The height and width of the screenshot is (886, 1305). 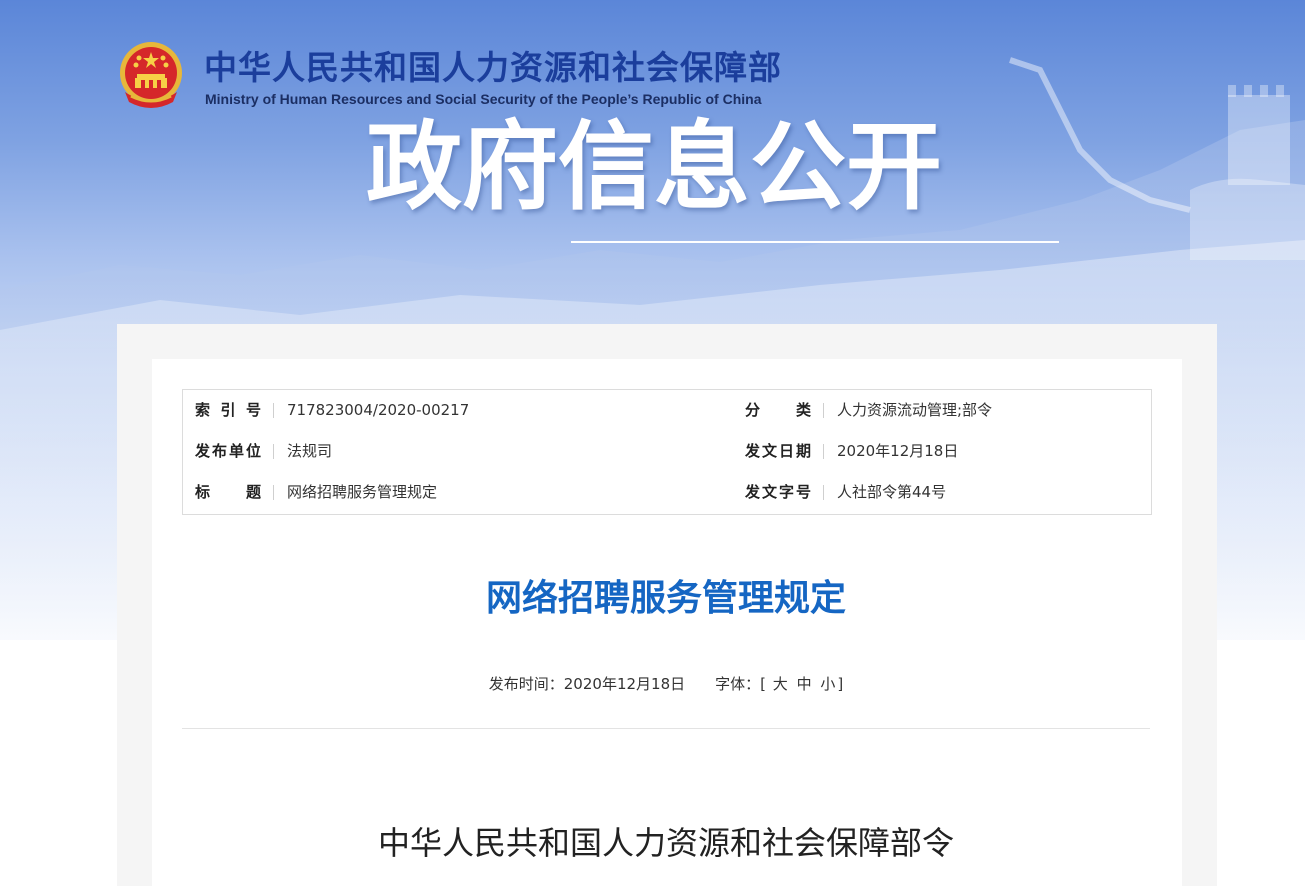 What do you see at coordinates (667, 492) in the screenshot?
I see `meta-row-title: 标 题 网络招聘服务管理规定 发文字号 人社部令第44号` at bounding box center [667, 492].